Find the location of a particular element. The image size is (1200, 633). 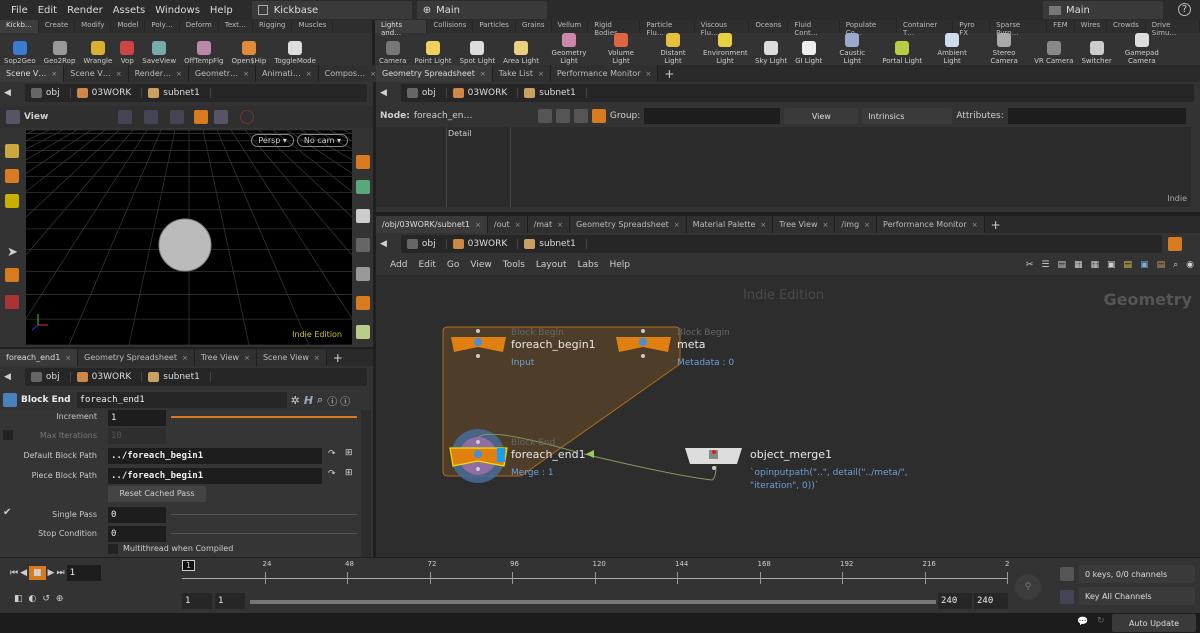

refresh-icon: ↻ is located at coordinates (1101, 621).